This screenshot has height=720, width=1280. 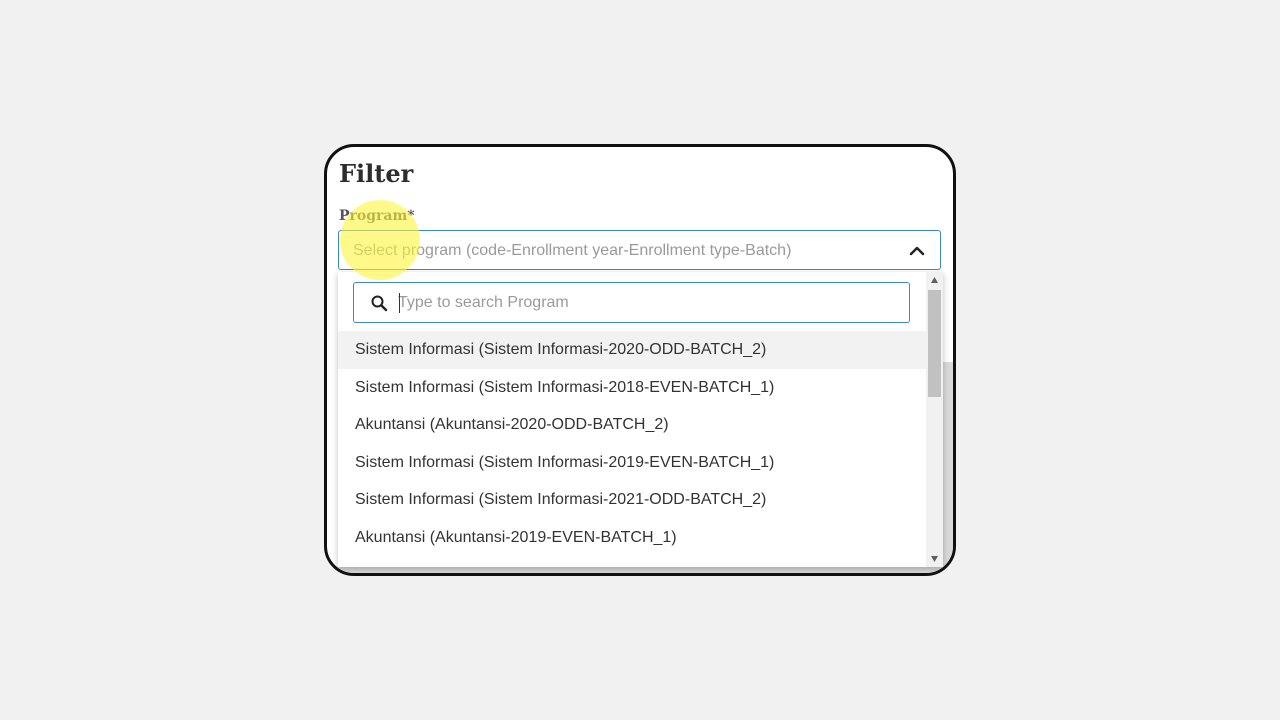 I want to click on chevron-up-icon, so click(x=917, y=251).